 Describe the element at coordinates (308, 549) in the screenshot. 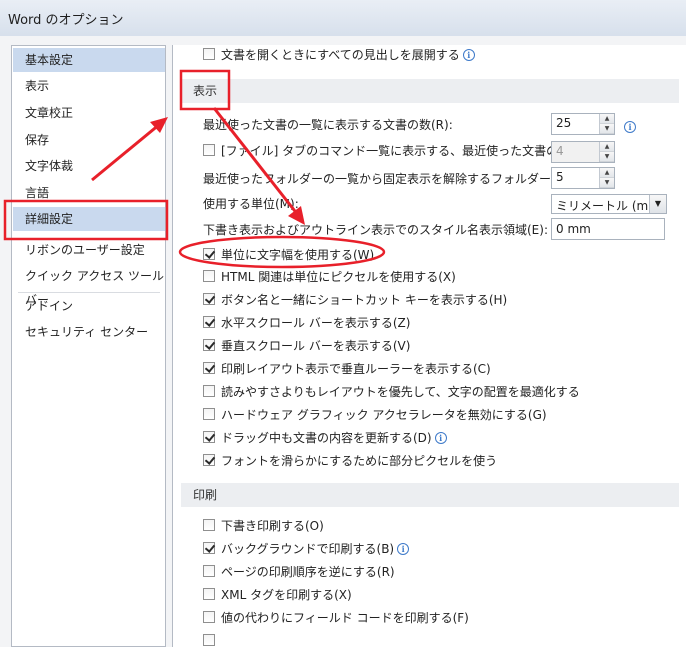

I see `option-label: バックグラウンドで印刷する(B)` at that location.